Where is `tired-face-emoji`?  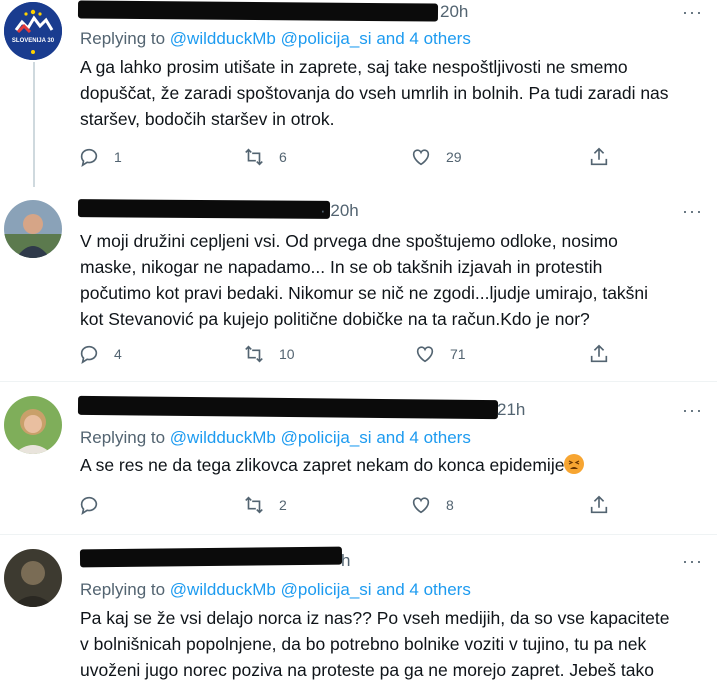 tired-face-emoji is located at coordinates (574, 464).